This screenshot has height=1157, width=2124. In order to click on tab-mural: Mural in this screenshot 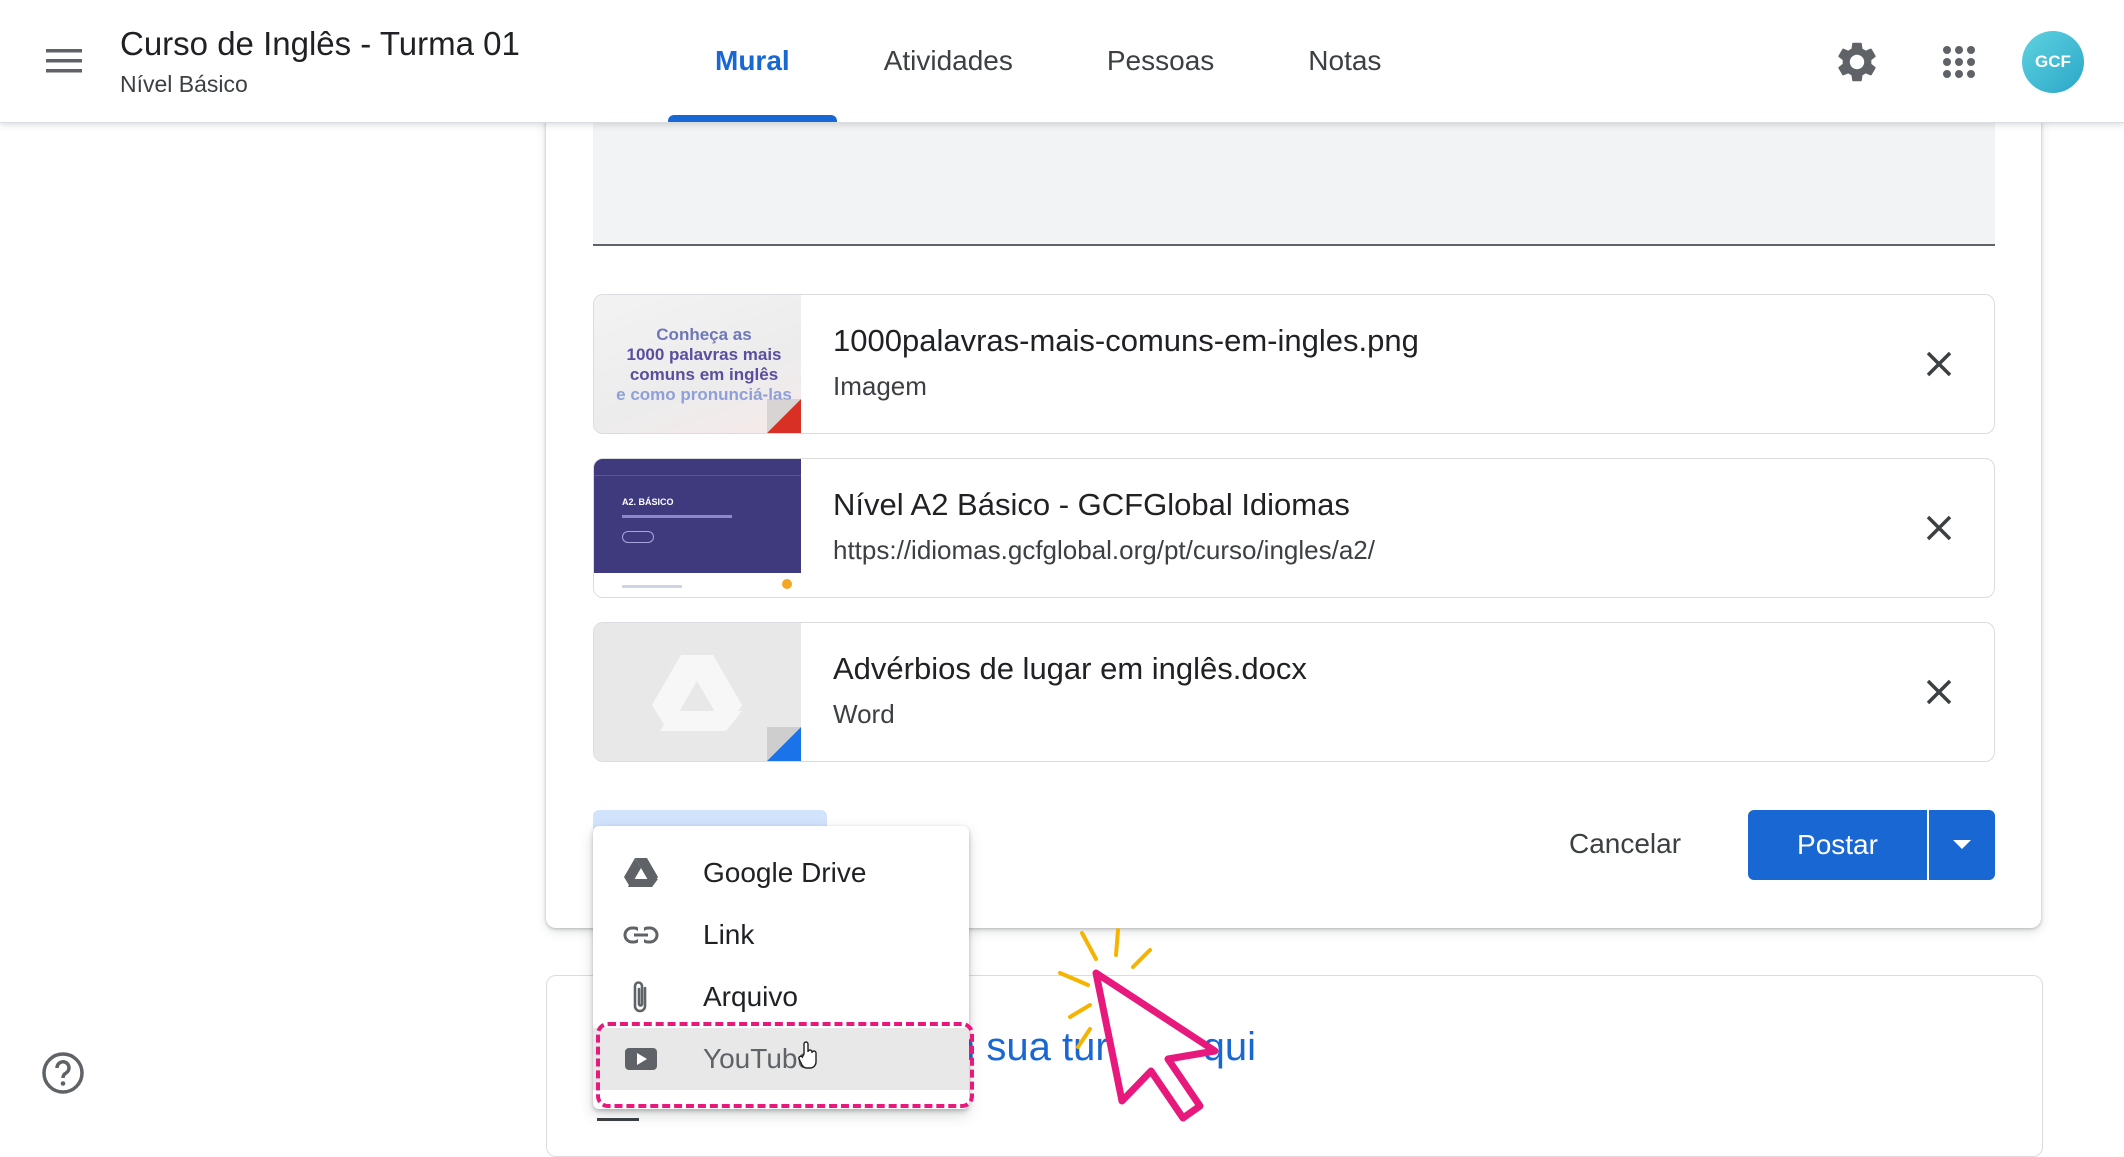, I will do `click(752, 61)`.